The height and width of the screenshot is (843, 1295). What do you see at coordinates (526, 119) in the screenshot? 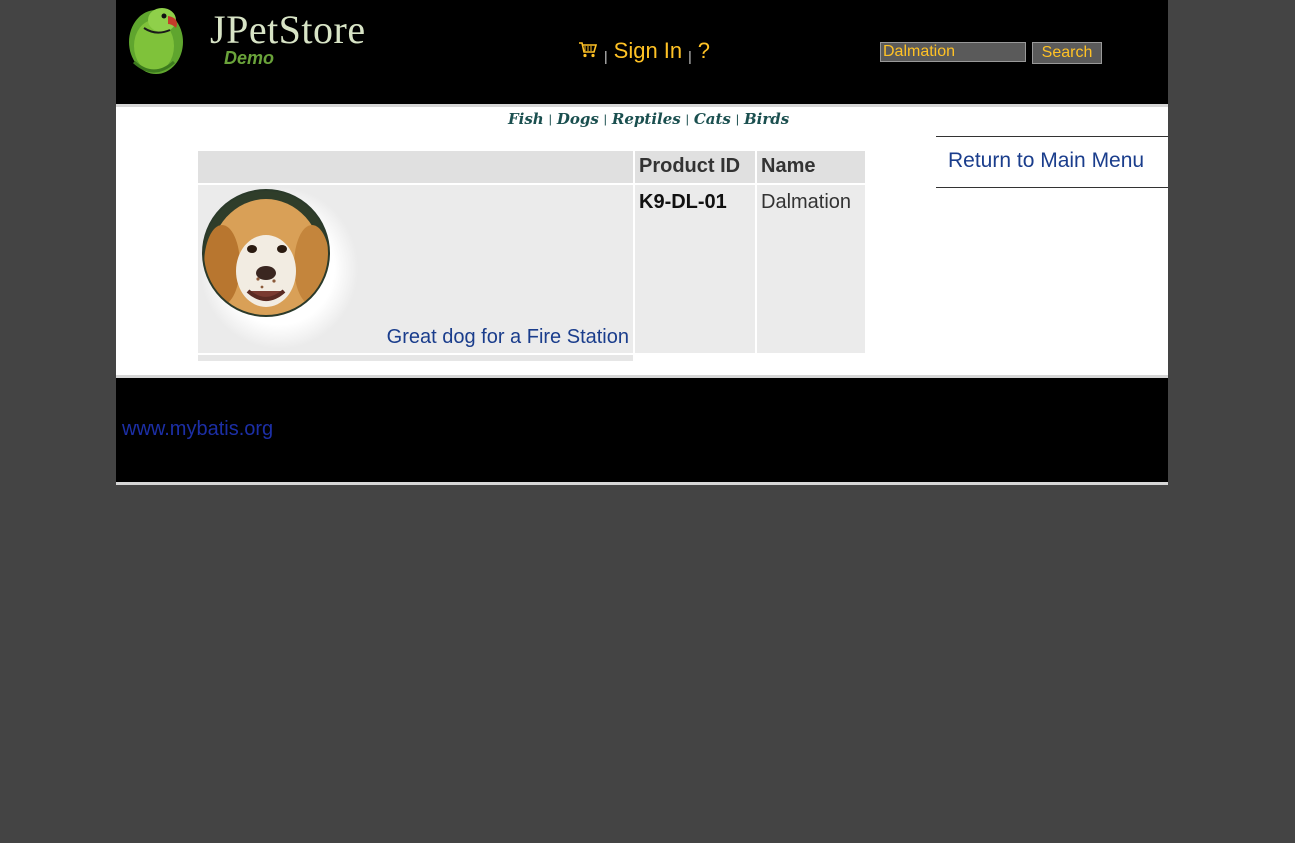
I see `quick-link-fish: Fish` at bounding box center [526, 119].